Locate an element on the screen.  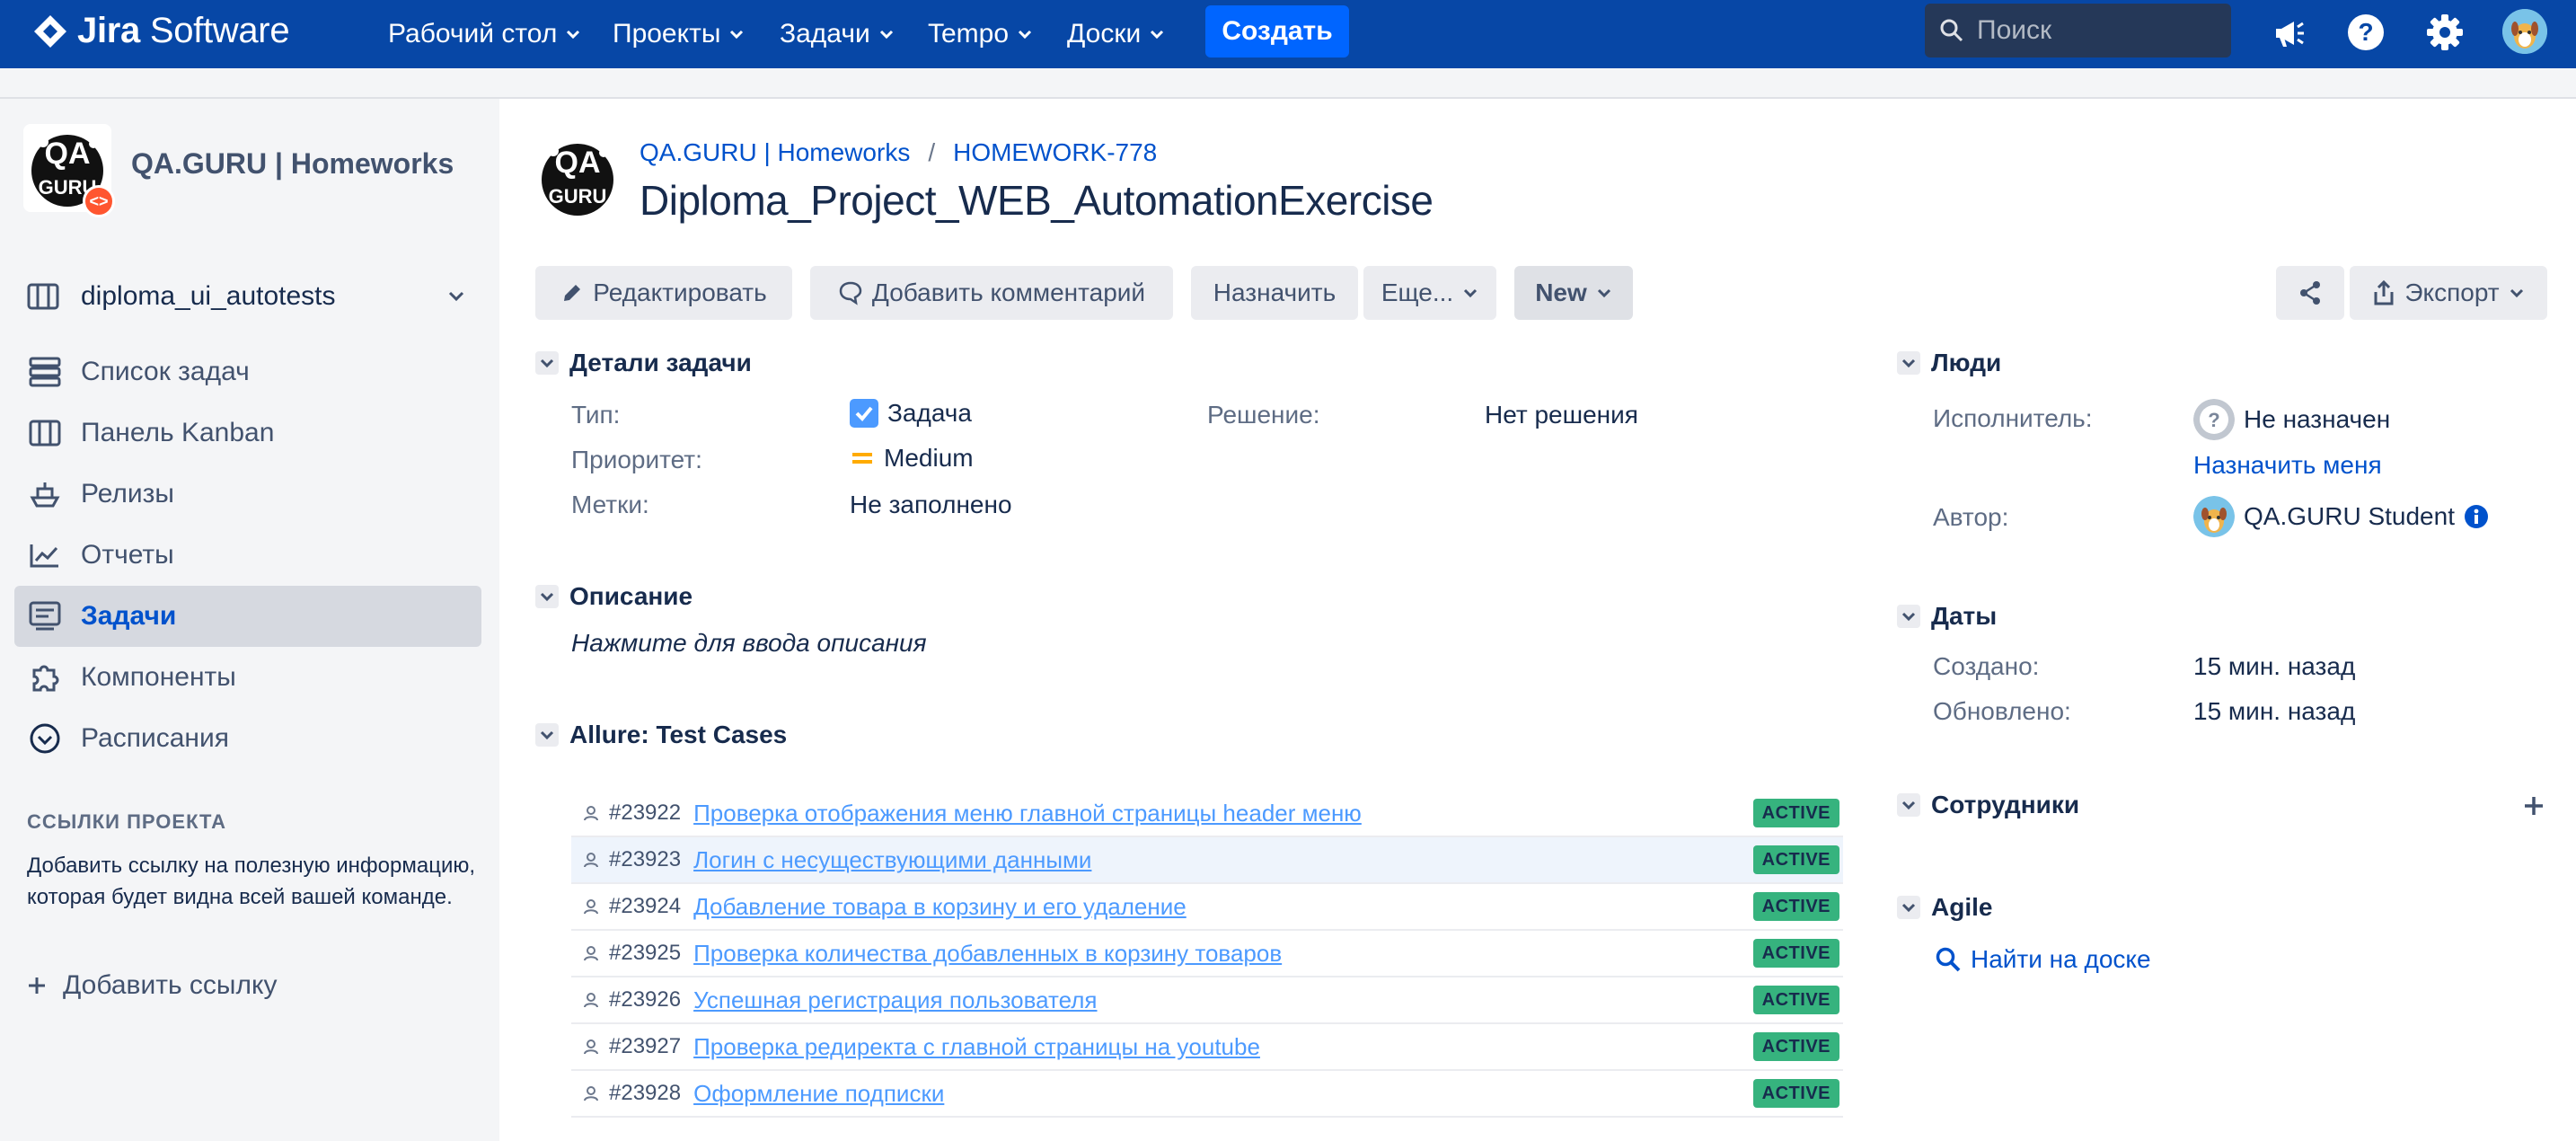
search-box is located at coordinates (2078, 31).